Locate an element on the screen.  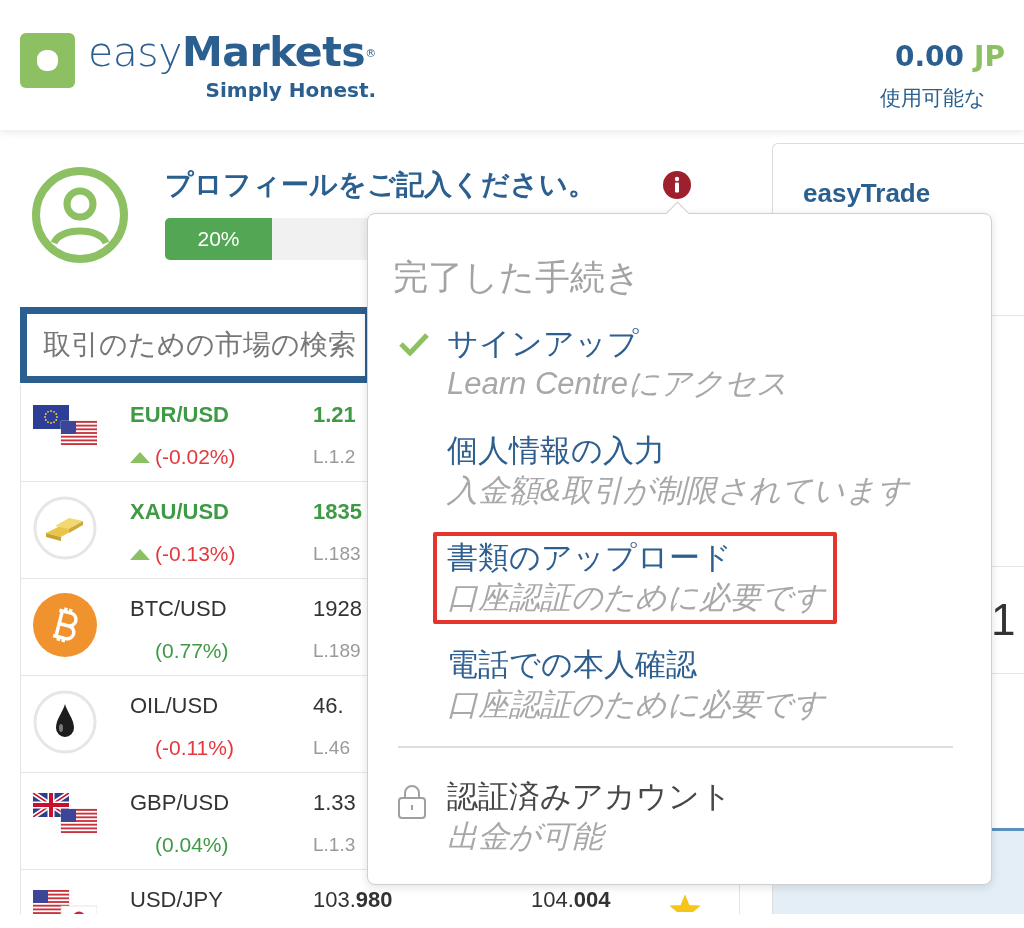
star-icon is located at coordinates (685, 903).